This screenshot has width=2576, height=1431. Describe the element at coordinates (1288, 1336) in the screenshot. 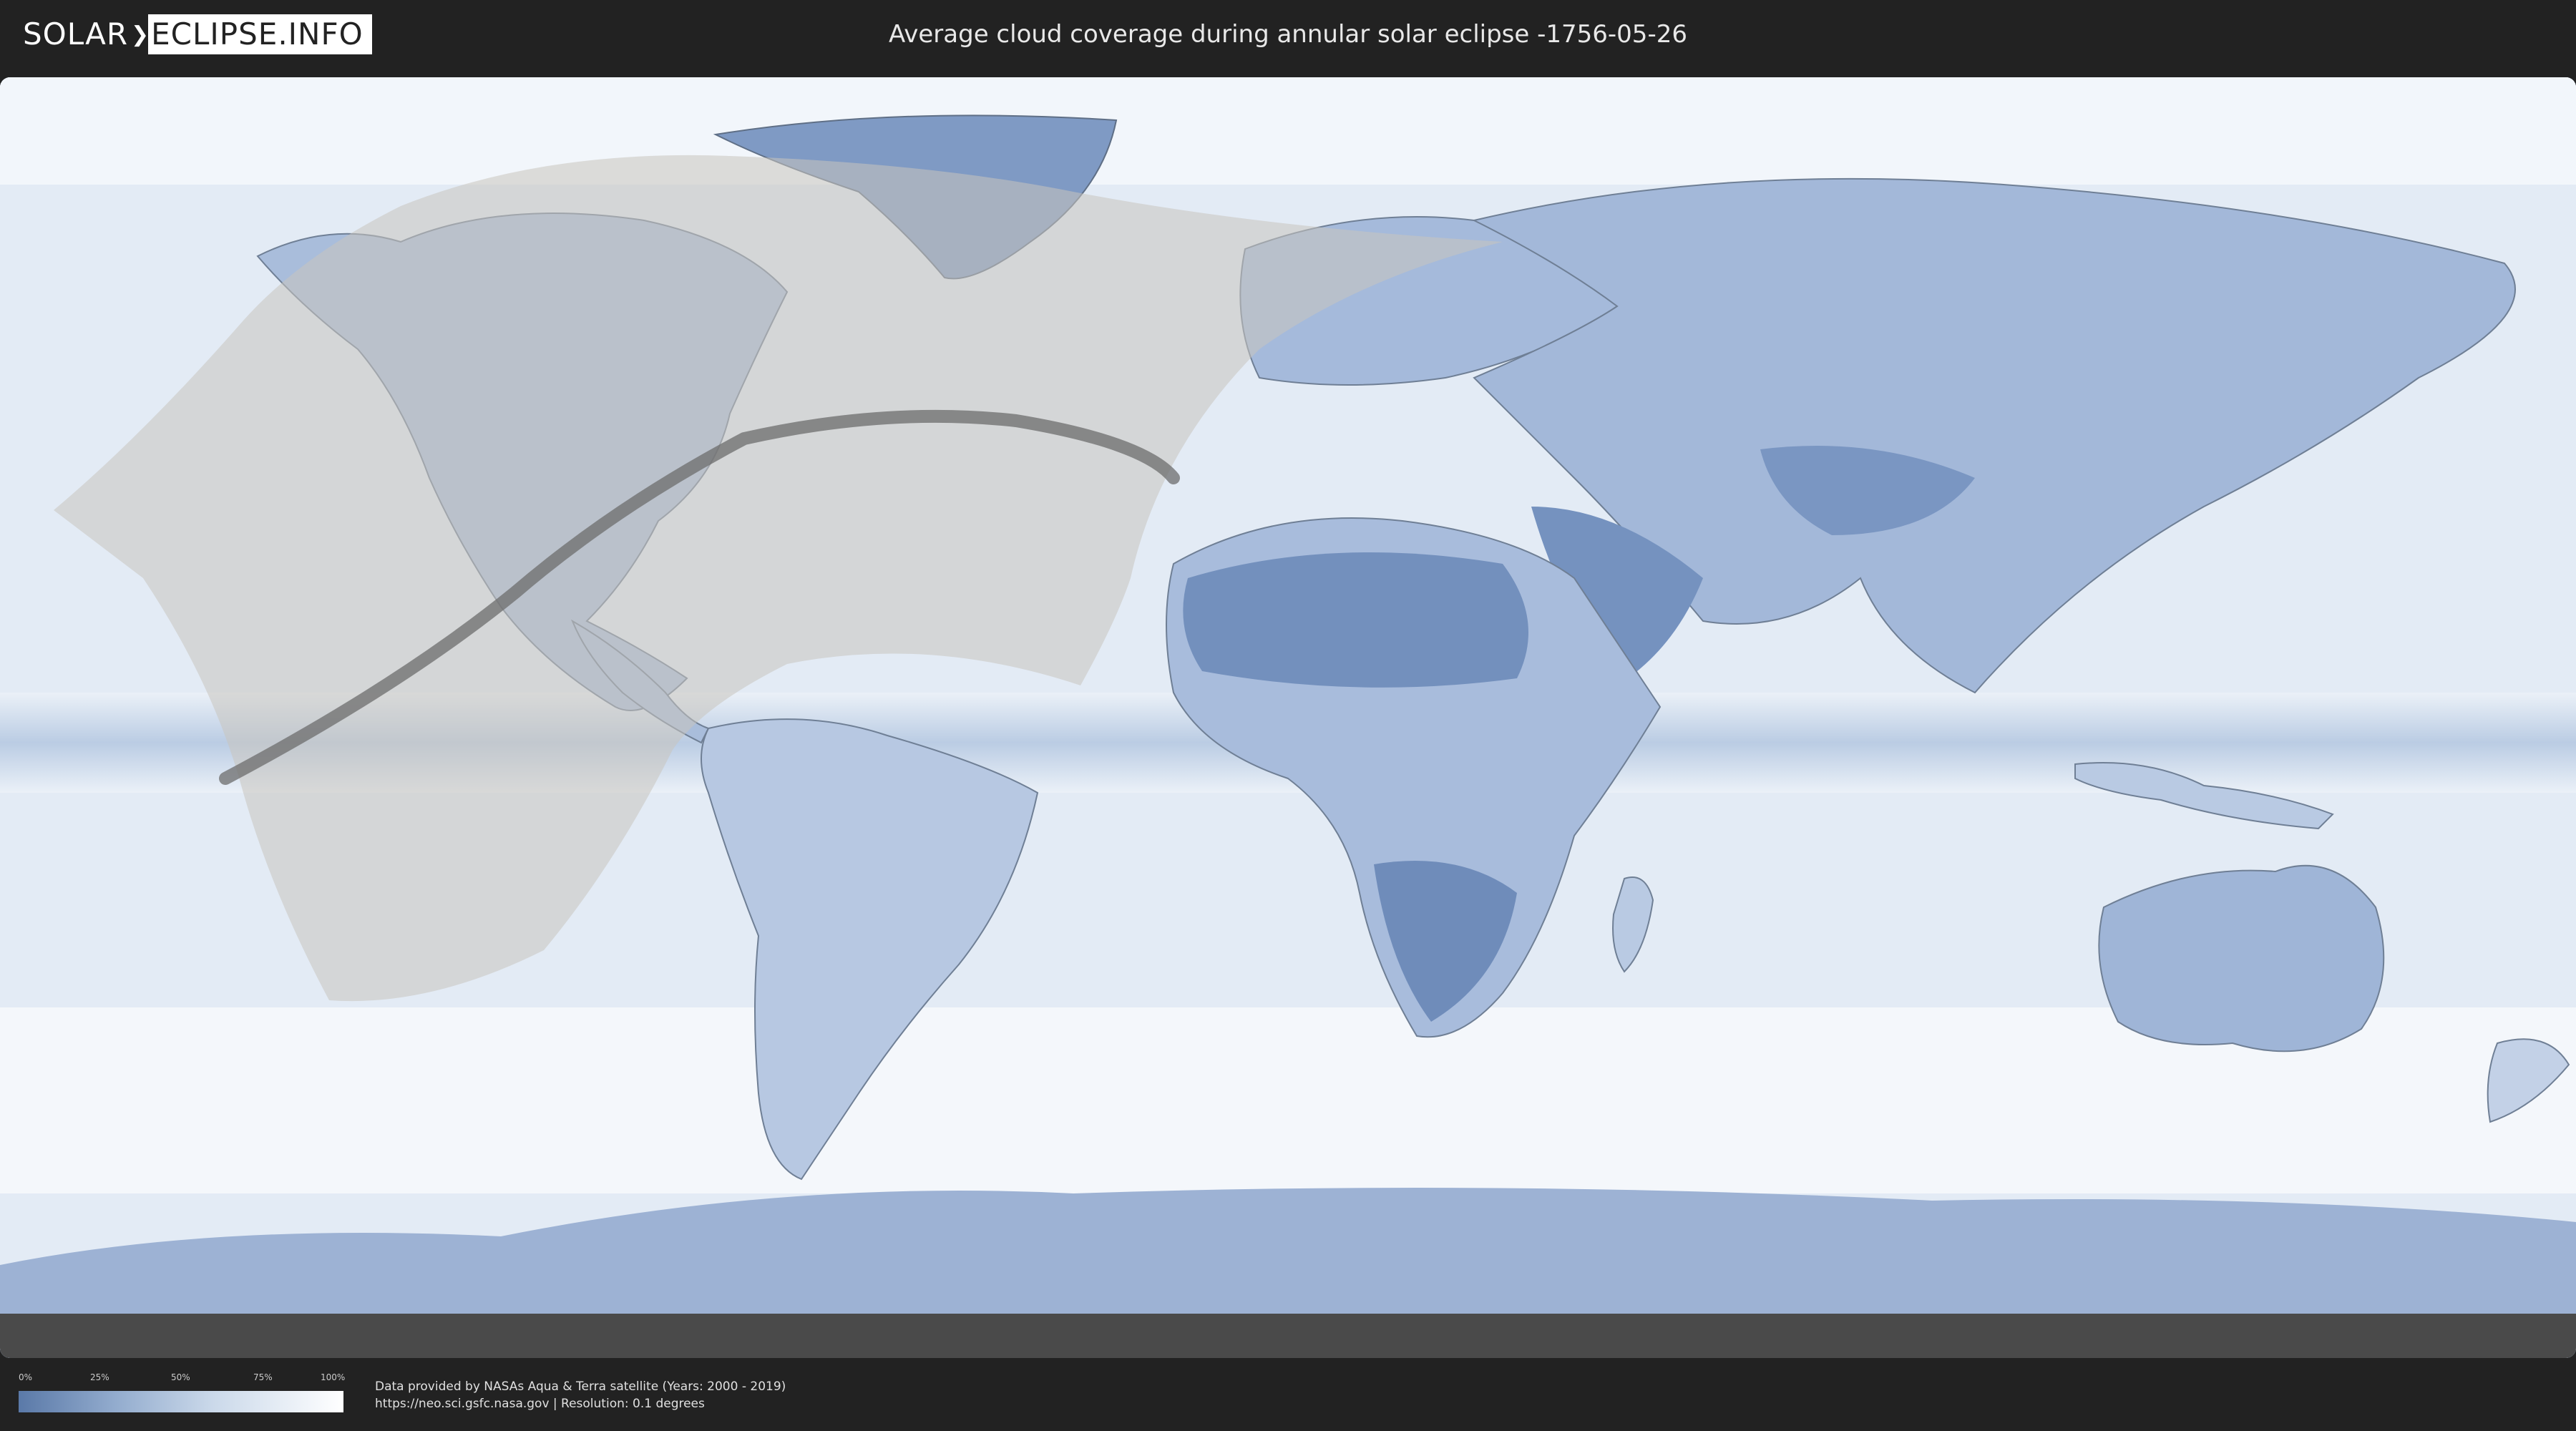

I see `map-bottom-shadow` at that location.